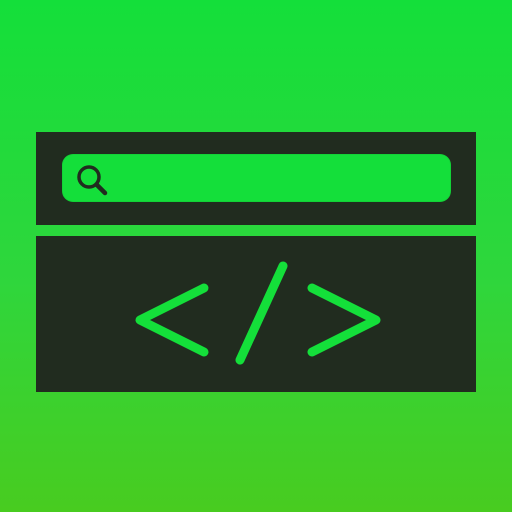 This screenshot has height=512, width=512. I want to click on code-brackets-icon, so click(258, 313).